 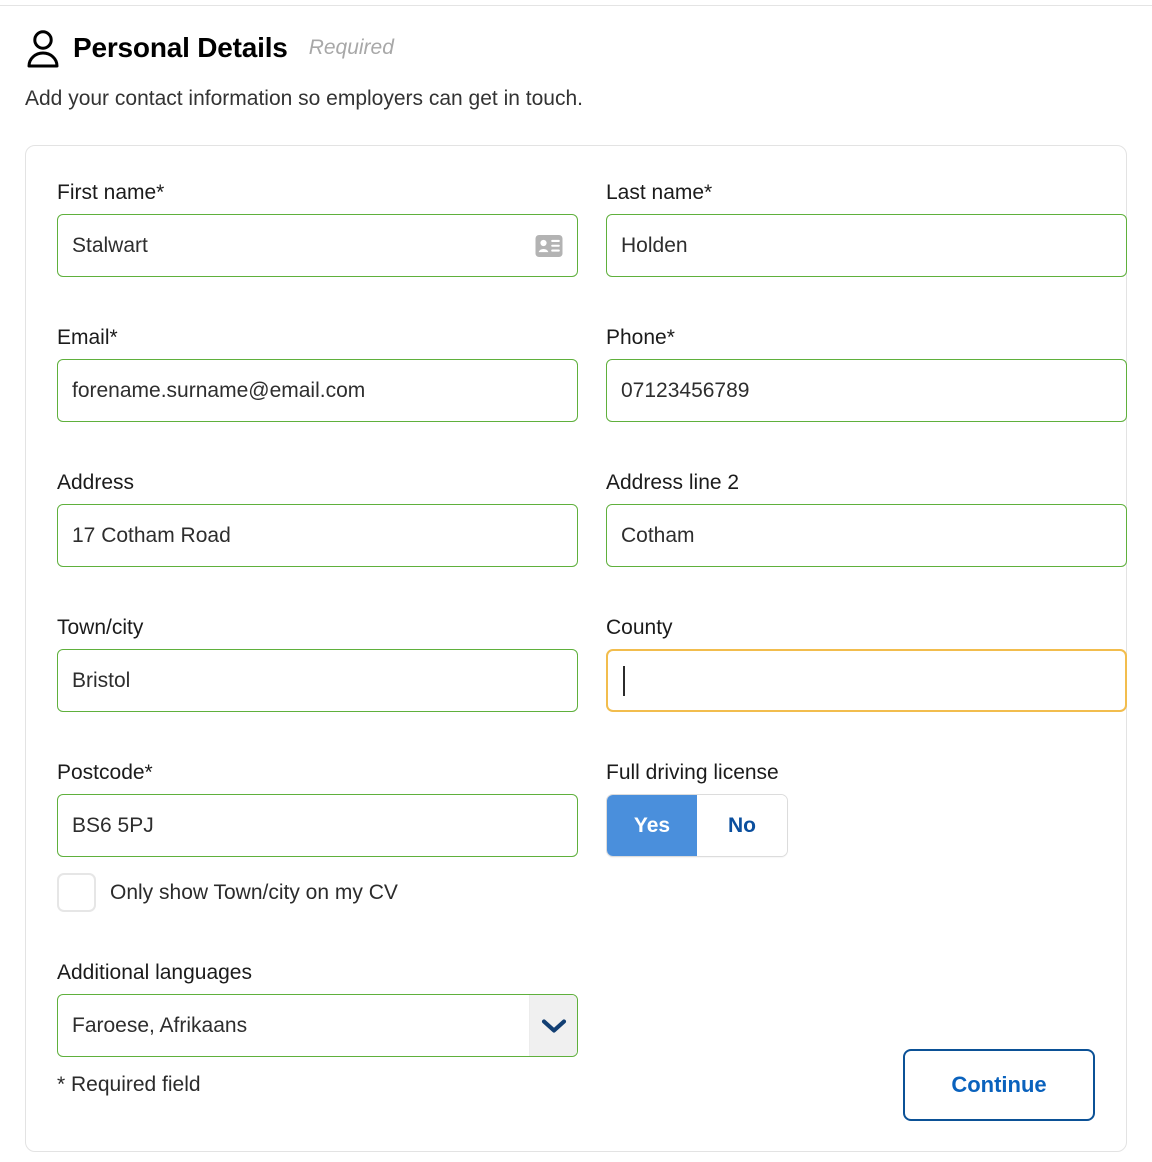 What do you see at coordinates (594, 663) in the screenshot?
I see `form-row-locality: Town/city Bristol County` at bounding box center [594, 663].